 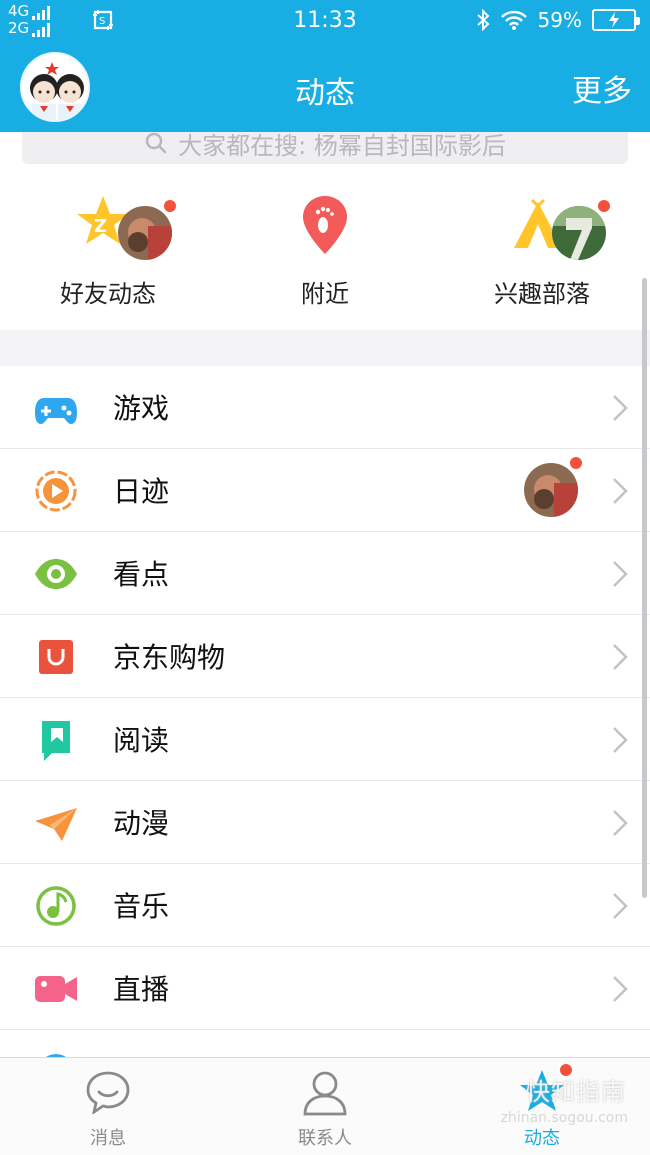 I want to click on music-note-icon, so click(x=56, y=906).